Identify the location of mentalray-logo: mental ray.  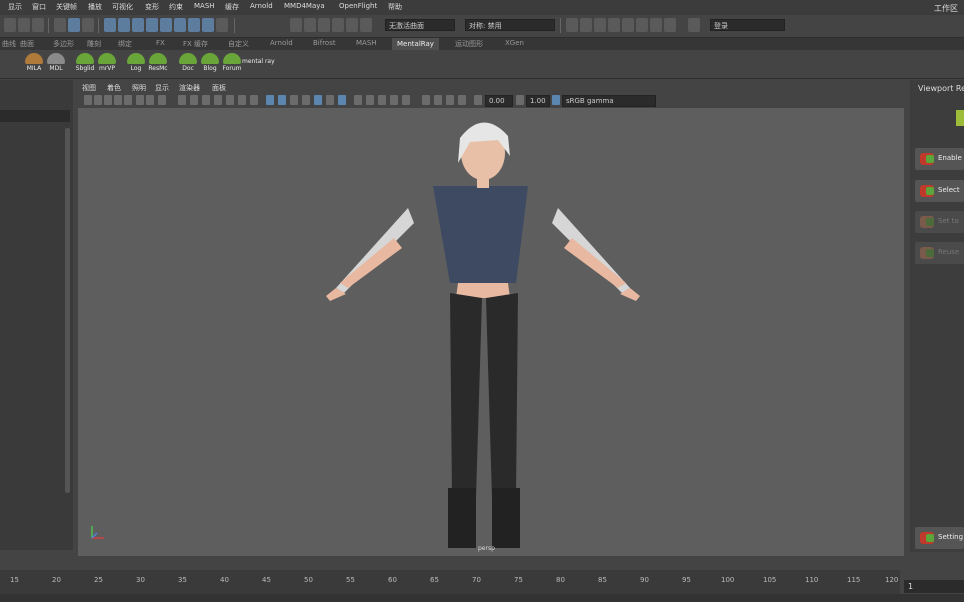
(262, 61).